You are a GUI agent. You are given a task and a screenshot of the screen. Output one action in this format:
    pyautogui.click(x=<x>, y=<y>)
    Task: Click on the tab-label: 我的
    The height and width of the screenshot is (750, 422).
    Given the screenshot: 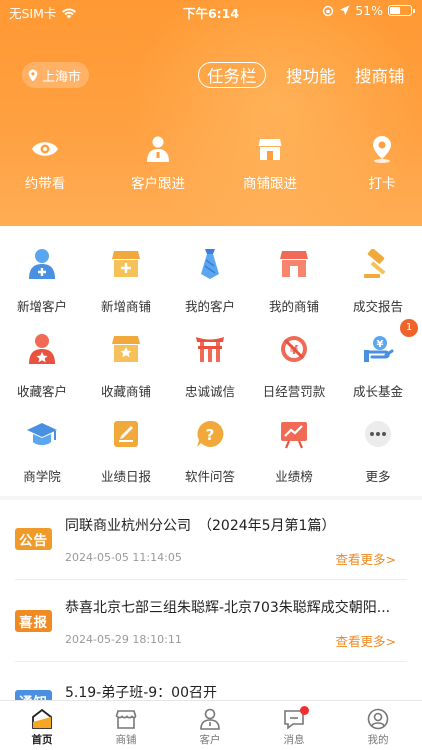 What is the action you would take?
    pyautogui.click(x=378, y=740)
    